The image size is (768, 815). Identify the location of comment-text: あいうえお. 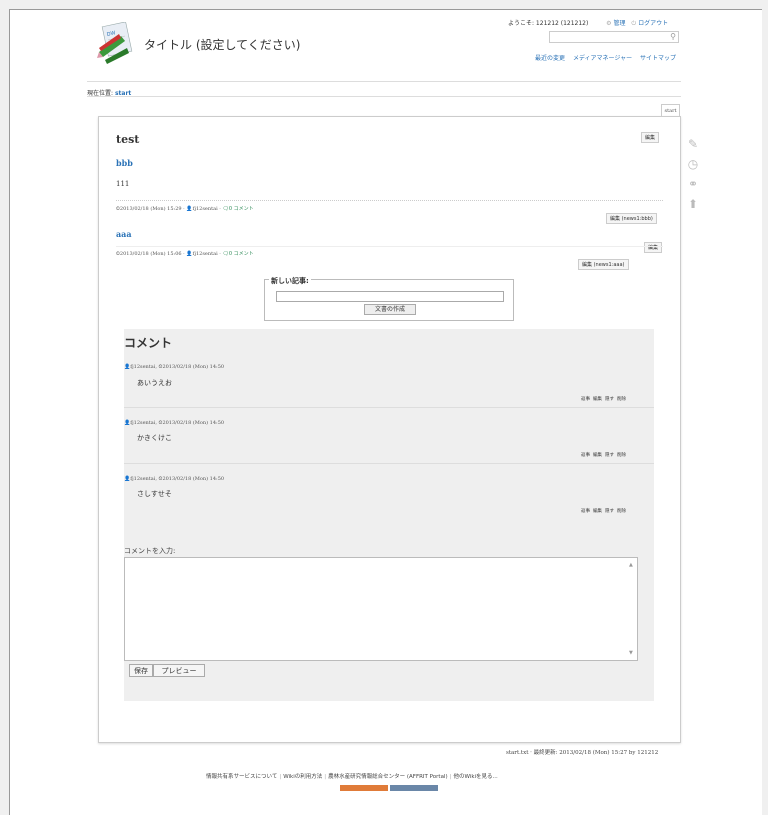
(154, 383).